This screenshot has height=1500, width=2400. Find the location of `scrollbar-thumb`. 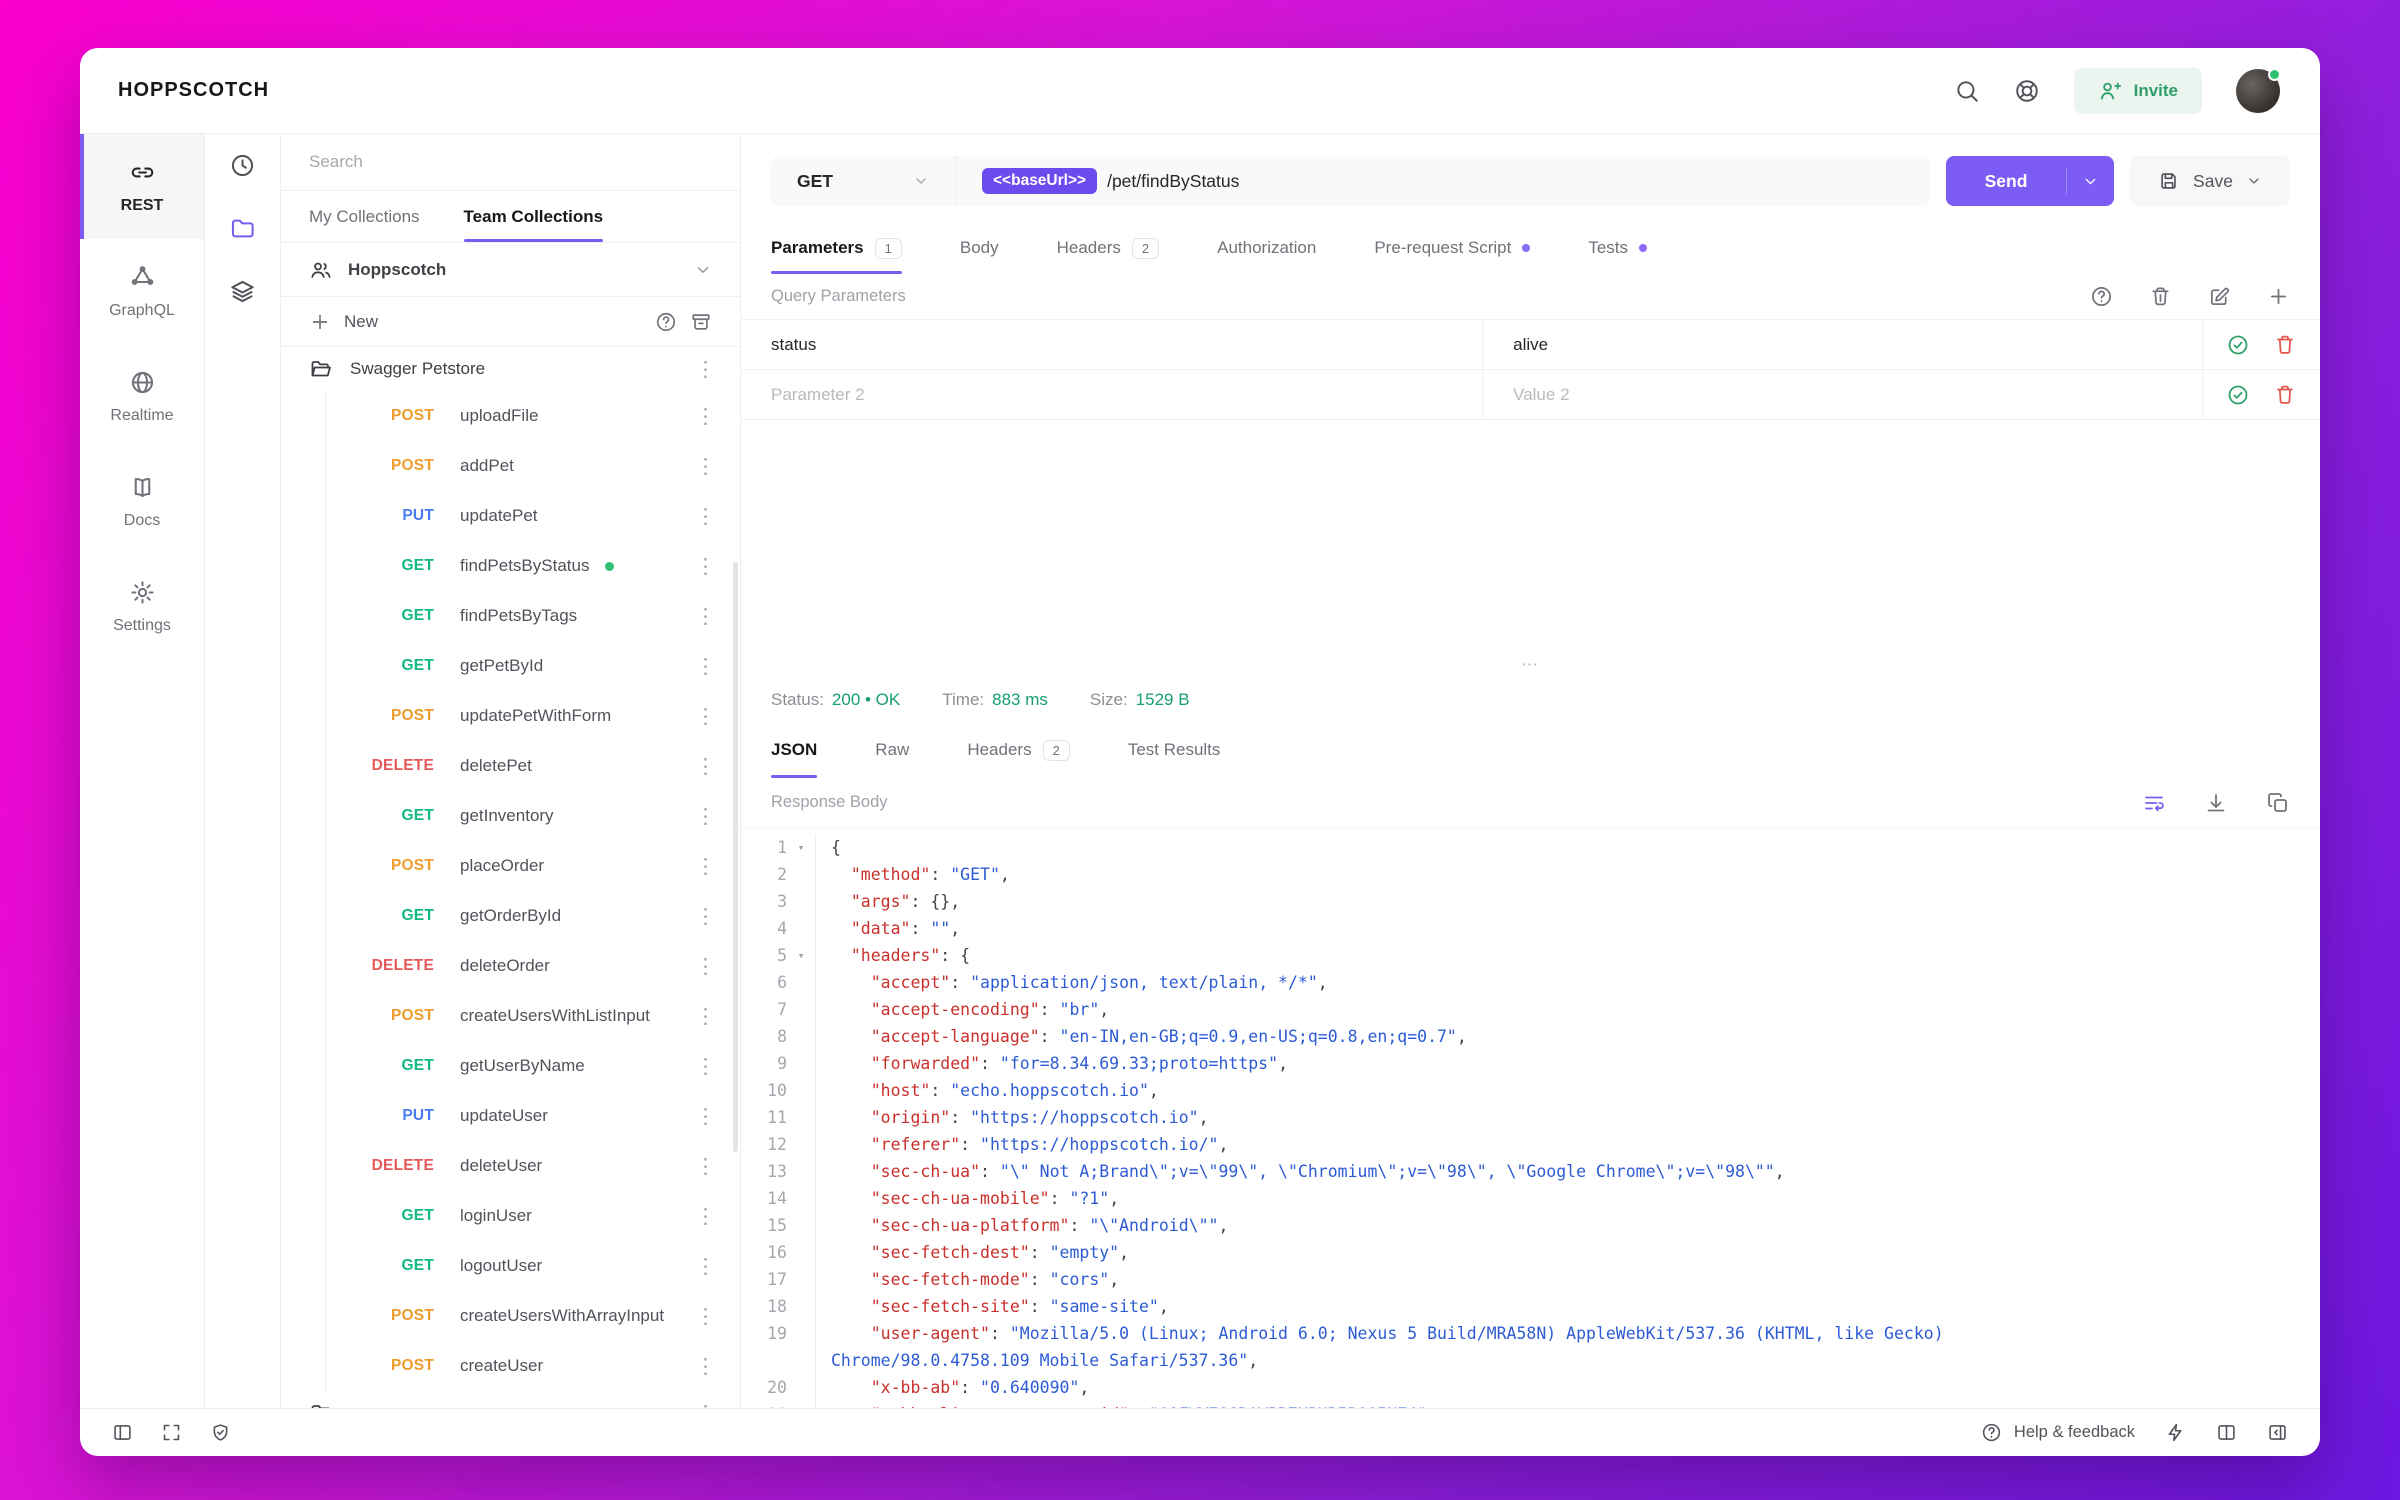

scrollbar-thumb is located at coordinates (735, 857).